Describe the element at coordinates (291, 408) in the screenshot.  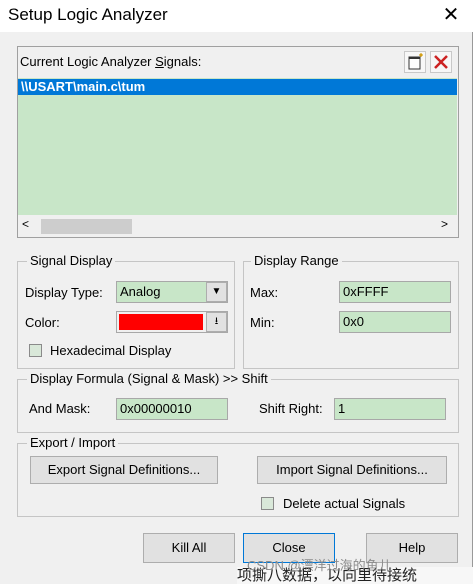
I see `shift-right-label: Shift Right:` at that location.